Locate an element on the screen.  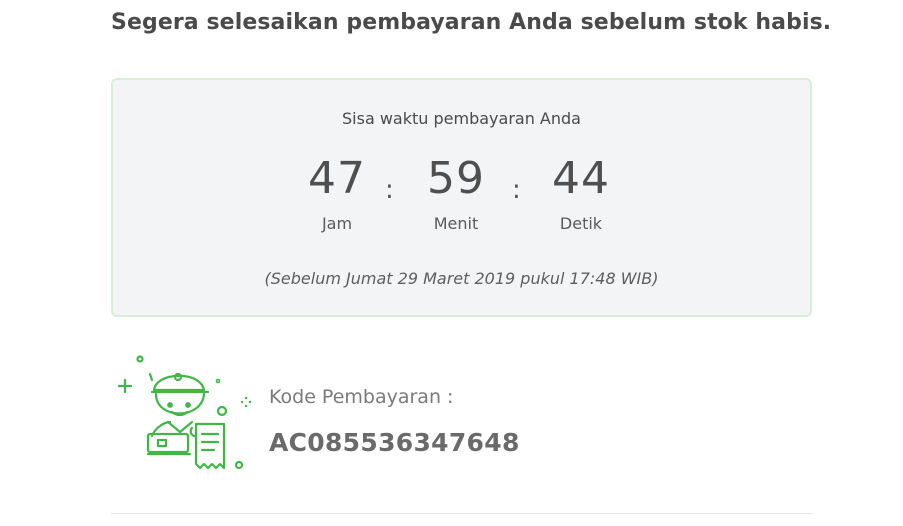
seconds-value: 44 is located at coordinates (581, 178).